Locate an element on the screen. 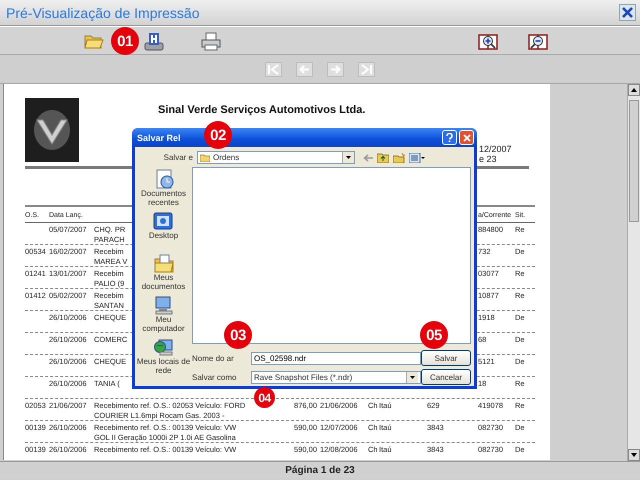 Image resolution: width=640 pixels, height=480 pixels. next-icon is located at coordinates (335, 69).